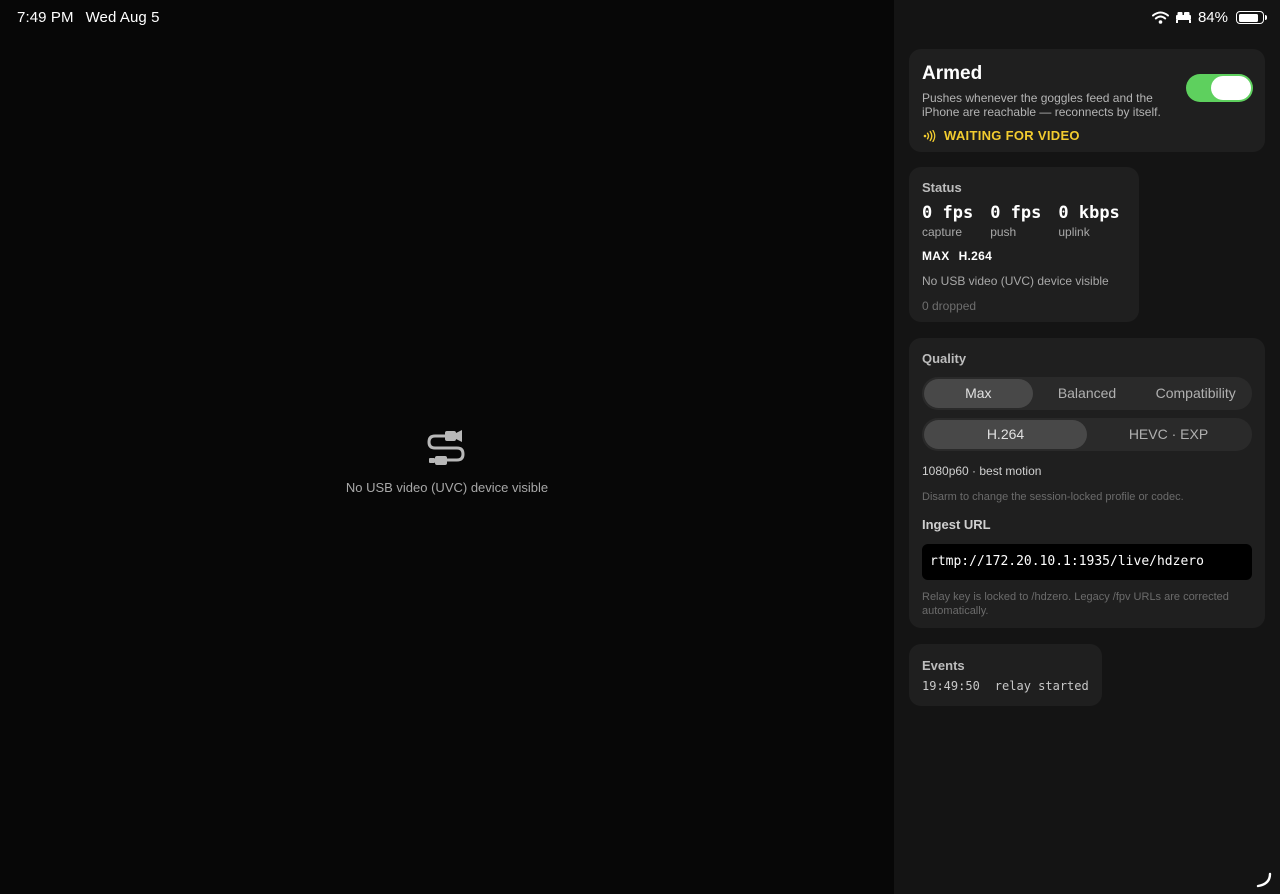 Image resolution: width=1280 pixels, height=894 pixels. Describe the element at coordinates (1015, 281) in the screenshot. I see `status-message: No USB video (UVC) device visible` at that location.